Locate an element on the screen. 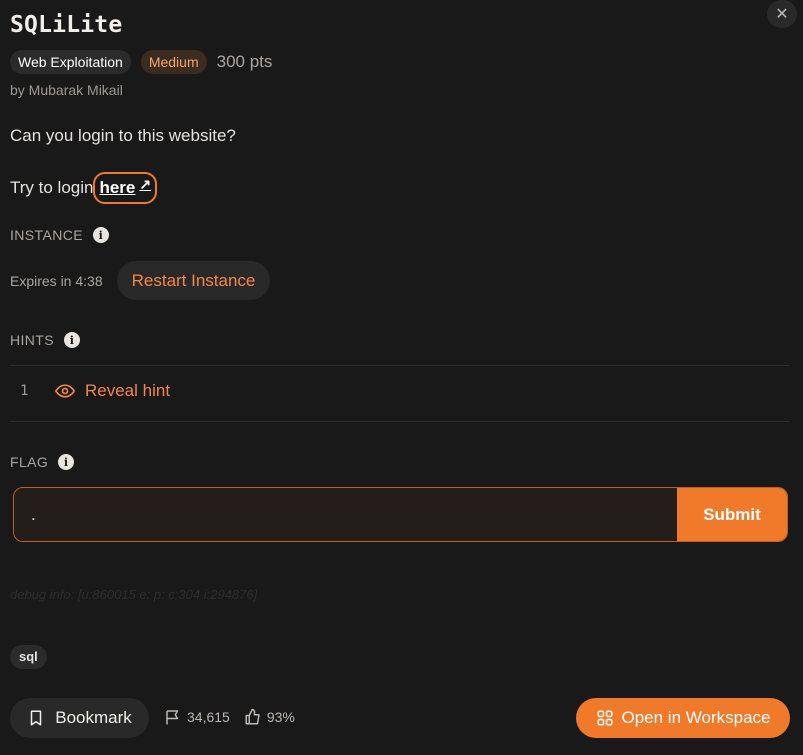 This screenshot has width=803, height=755. grid-icon is located at coordinates (604, 718).